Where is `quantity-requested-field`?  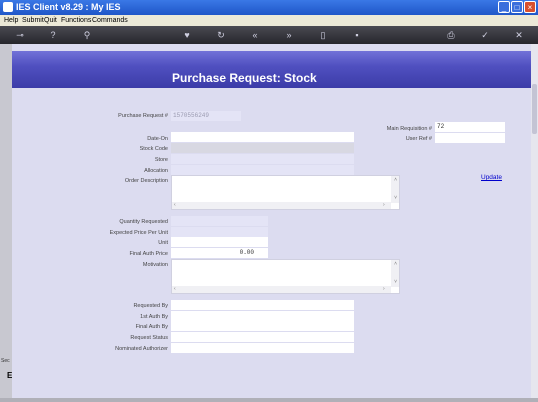 quantity-requested-field is located at coordinates (219, 221).